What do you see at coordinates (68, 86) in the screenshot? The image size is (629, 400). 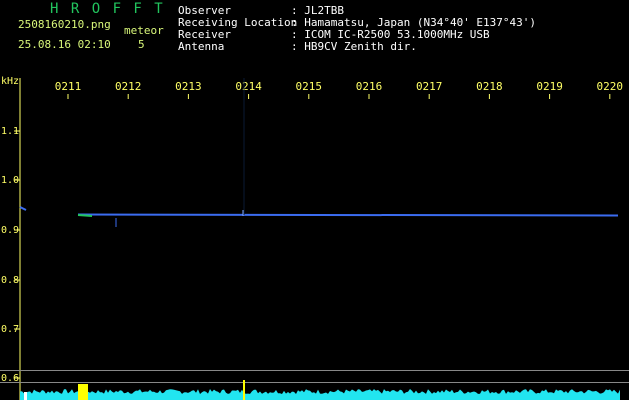 I see `x-tick-label: 0211` at bounding box center [68, 86].